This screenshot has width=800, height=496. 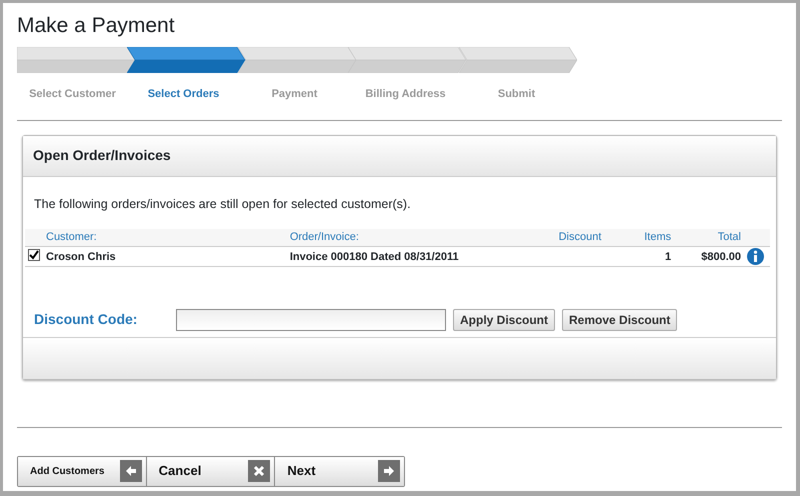 What do you see at coordinates (639, 237) in the screenshot?
I see `column-header: Items` at bounding box center [639, 237].